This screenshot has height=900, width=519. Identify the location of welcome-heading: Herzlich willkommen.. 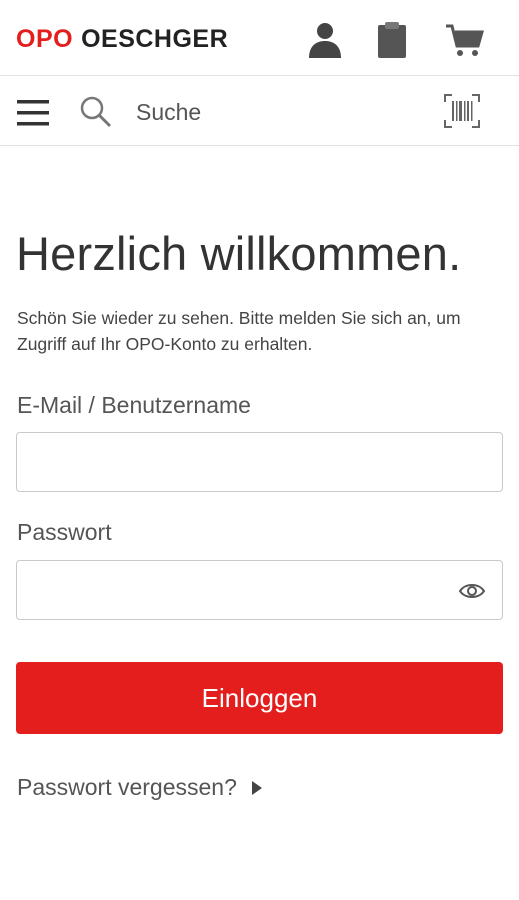
(239, 253).